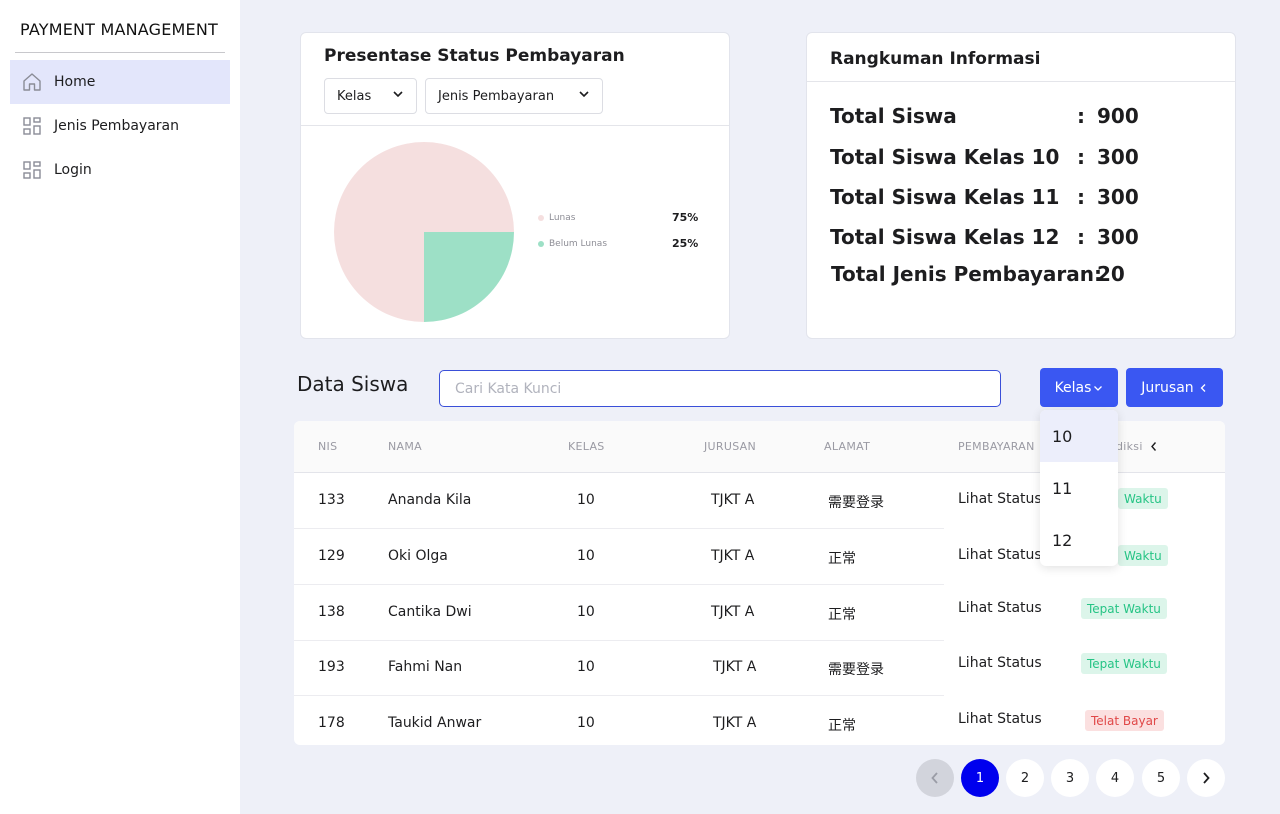 The height and width of the screenshot is (814, 1280). Describe the element at coordinates (496, 96) in the screenshot. I see `jenis-select-label: Jenis Pembayaran` at that location.